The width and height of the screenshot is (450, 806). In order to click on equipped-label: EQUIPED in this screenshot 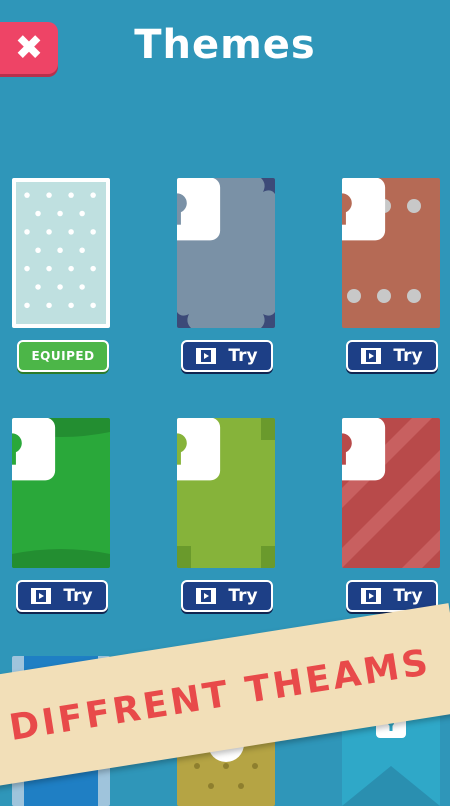, I will do `click(63, 356)`.